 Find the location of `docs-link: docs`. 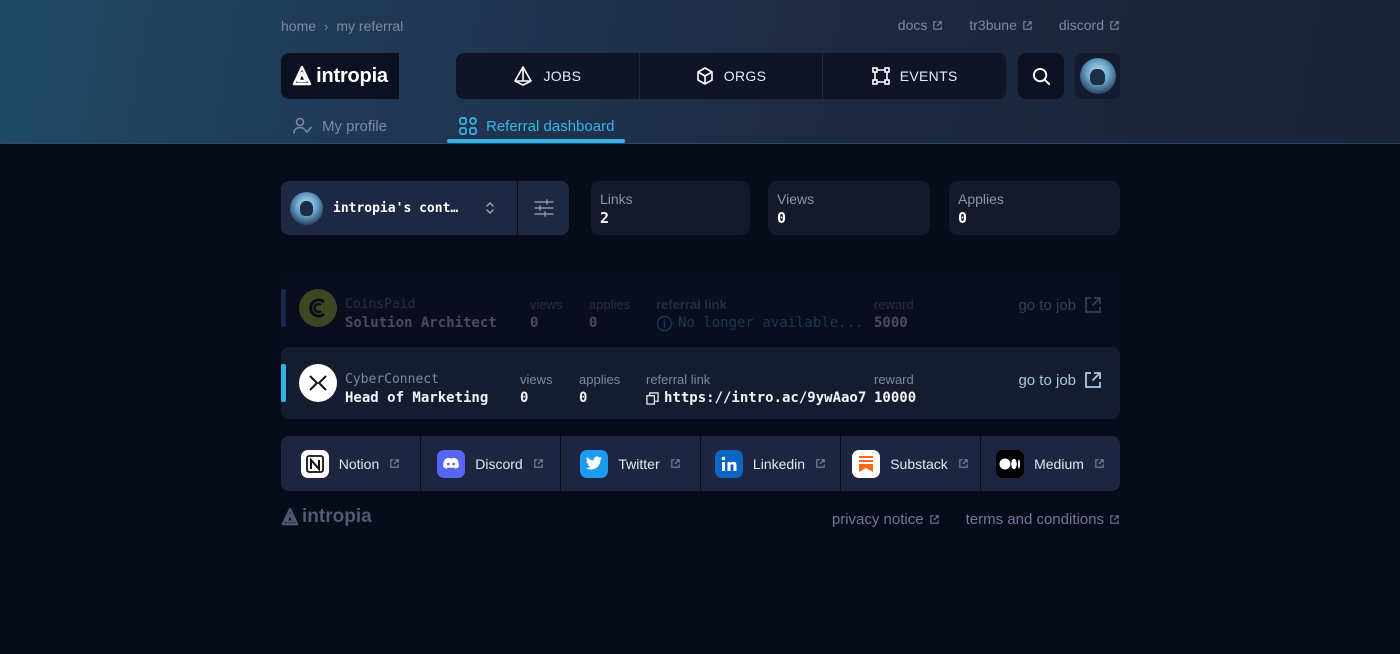

docs-link: docs is located at coordinates (921, 25).